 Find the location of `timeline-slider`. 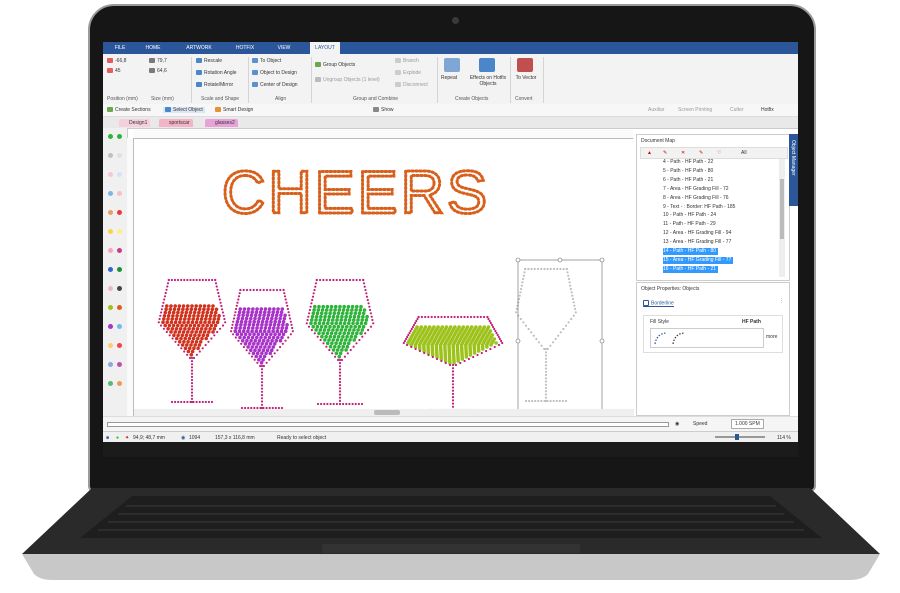

timeline-slider is located at coordinates (388, 424).